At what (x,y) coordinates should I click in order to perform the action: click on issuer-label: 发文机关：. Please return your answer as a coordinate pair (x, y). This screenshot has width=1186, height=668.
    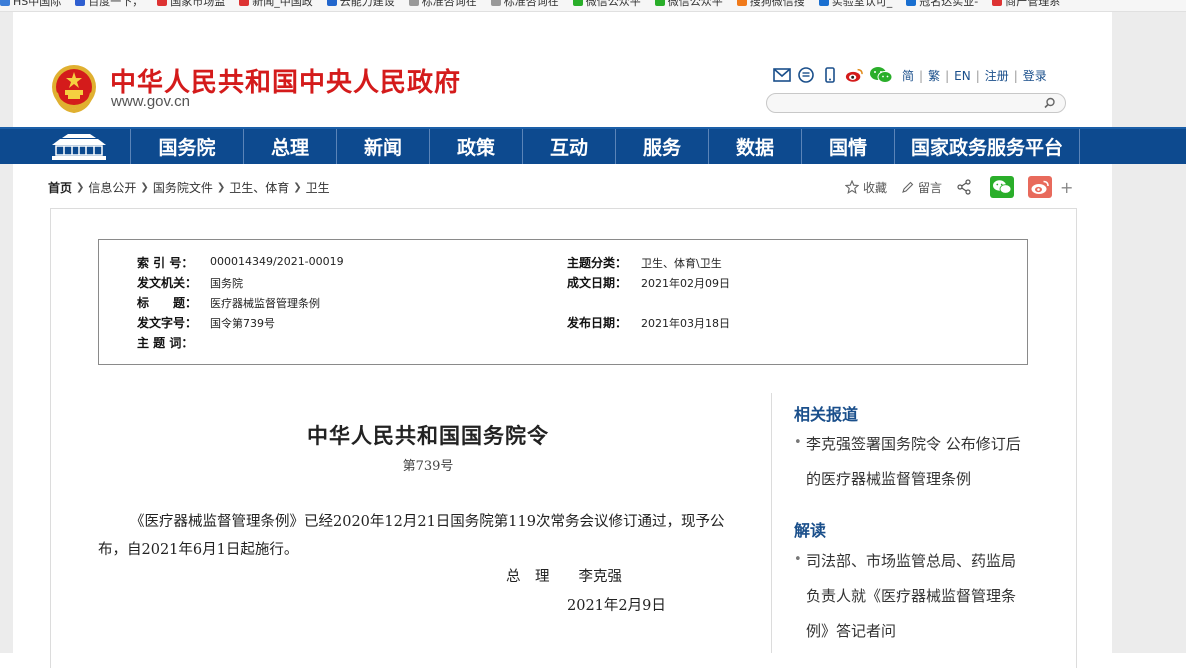
    Looking at the image, I should click on (167, 283).